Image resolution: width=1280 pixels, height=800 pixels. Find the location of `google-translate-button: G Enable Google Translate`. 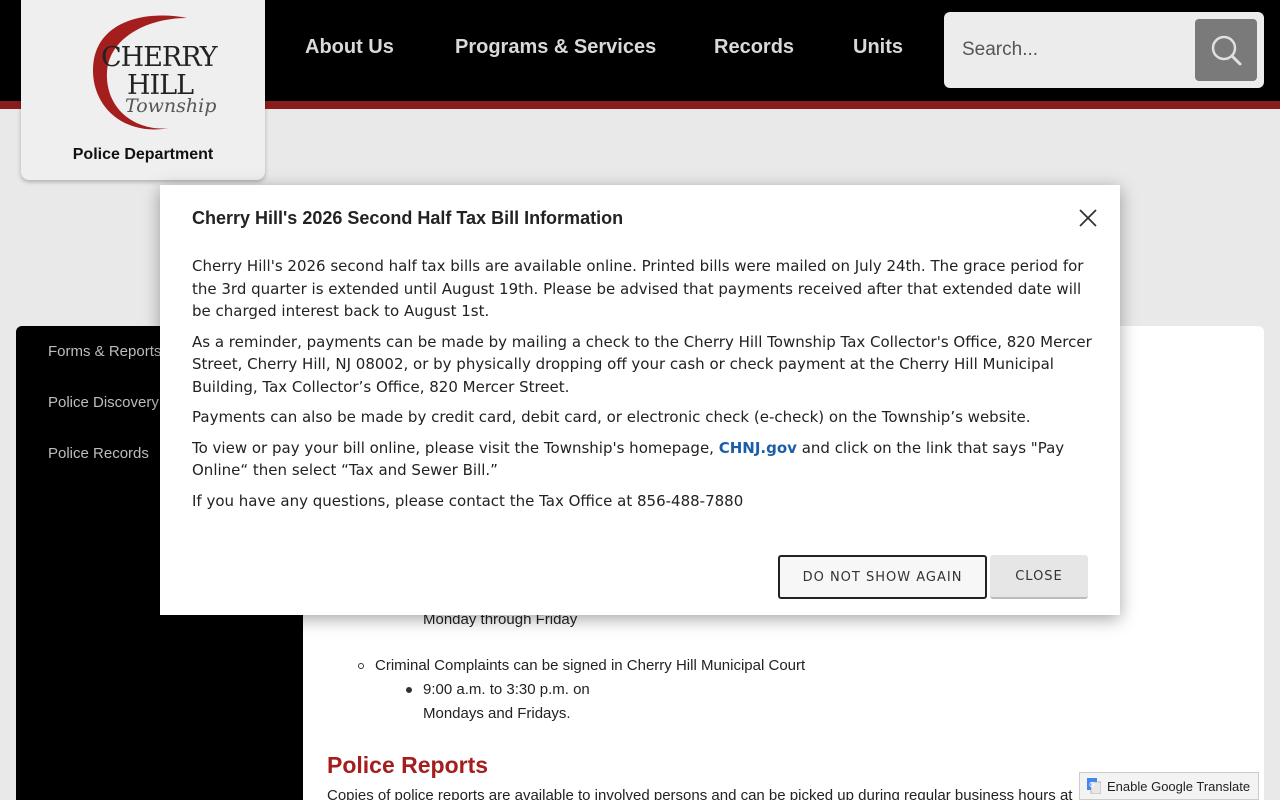

google-translate-button: G Enable Google Translate is located at coordinates (1169, 786).